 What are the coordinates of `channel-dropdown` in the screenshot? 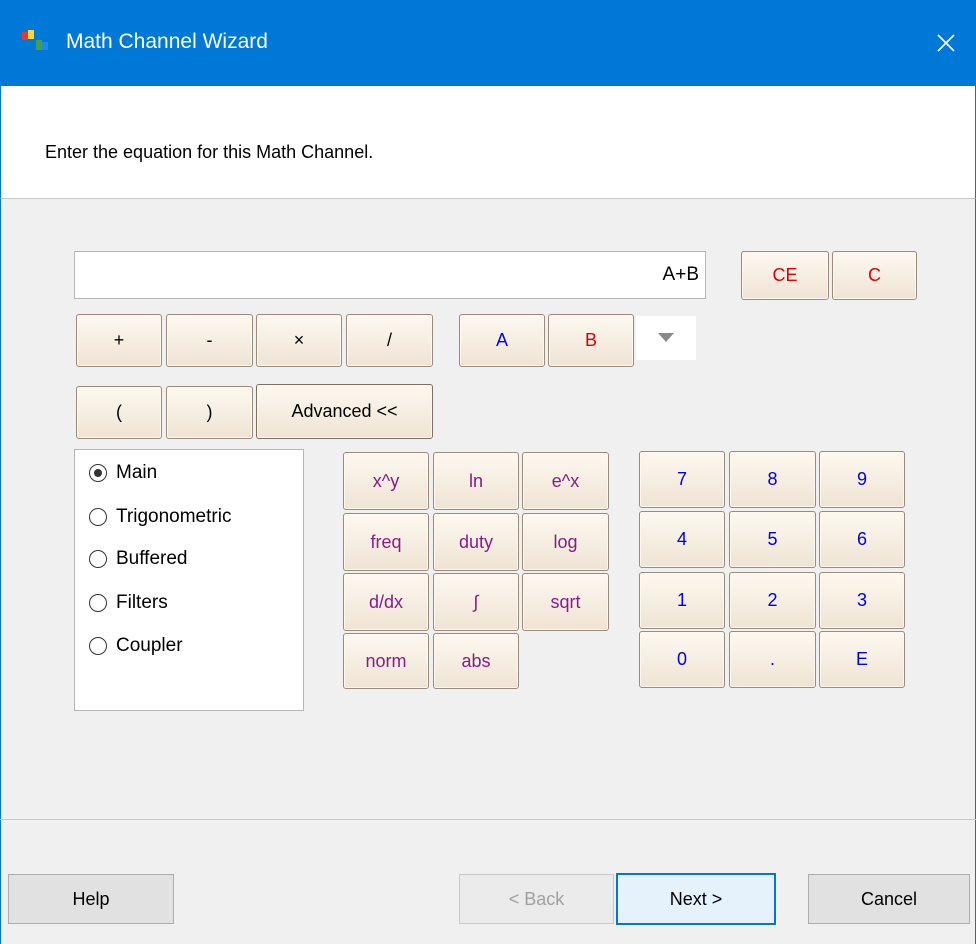 It's located at (666, 338).